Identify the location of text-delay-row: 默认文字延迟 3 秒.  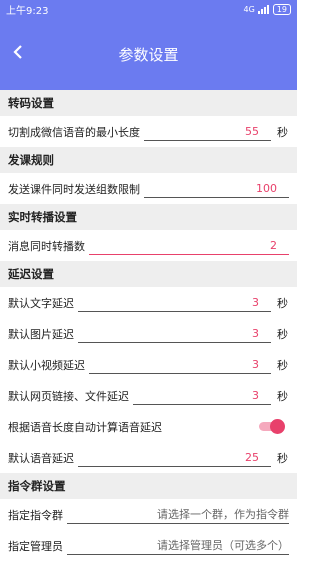
(148, 302).